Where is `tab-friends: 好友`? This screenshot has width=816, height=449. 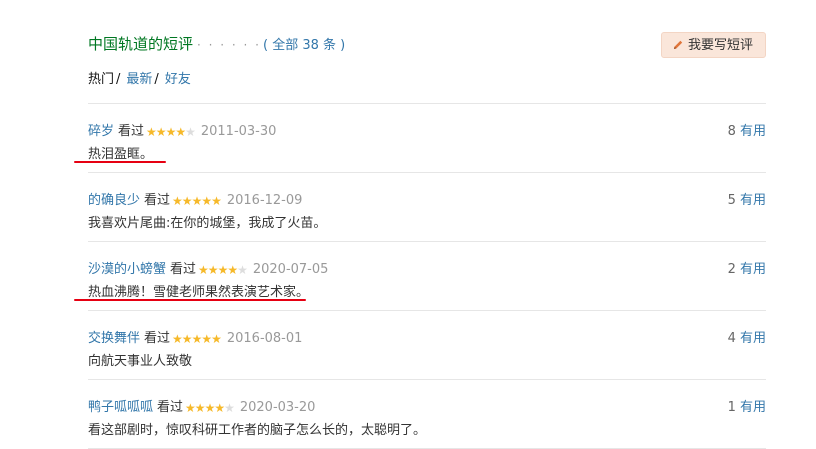
tab-friends: 好友 is located at coordinates (178, 79).